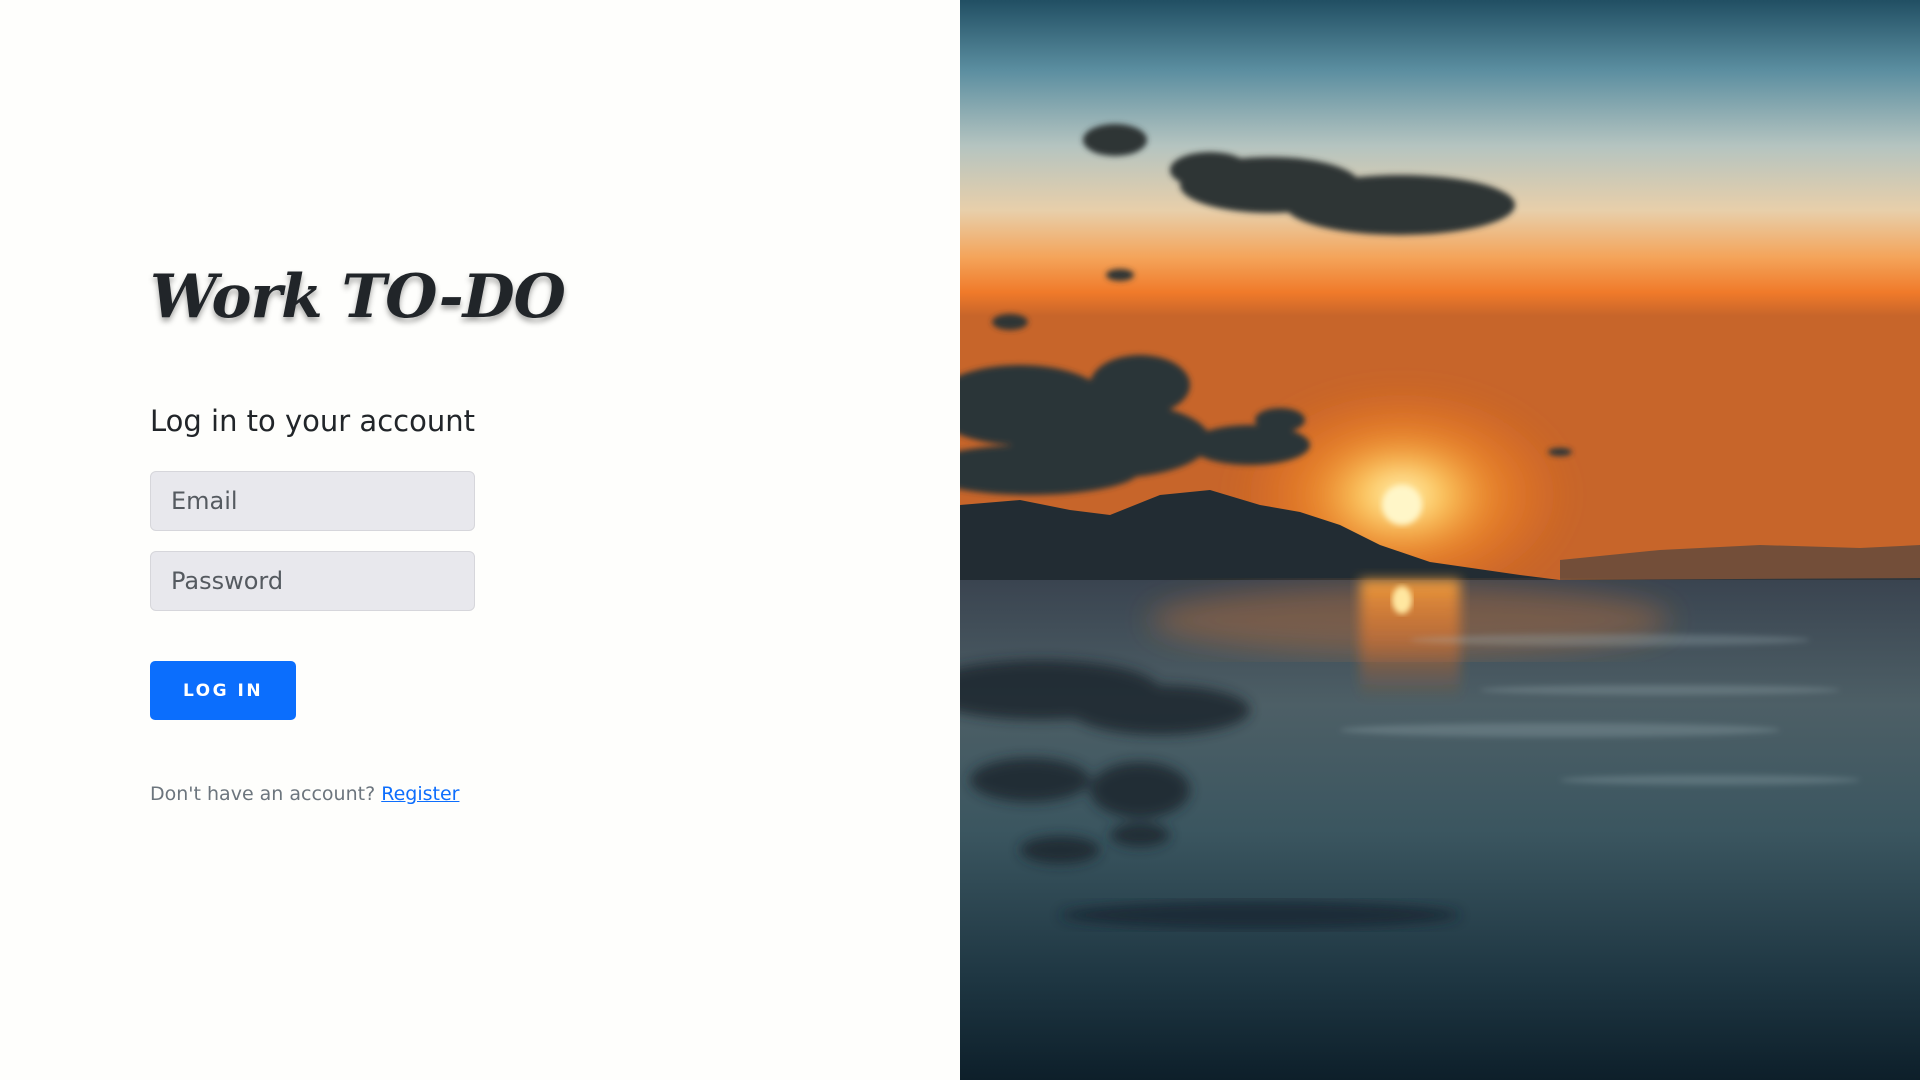  Describe the element at coordinates (312, 501) in the screenshot. I see `email-field` at that location.